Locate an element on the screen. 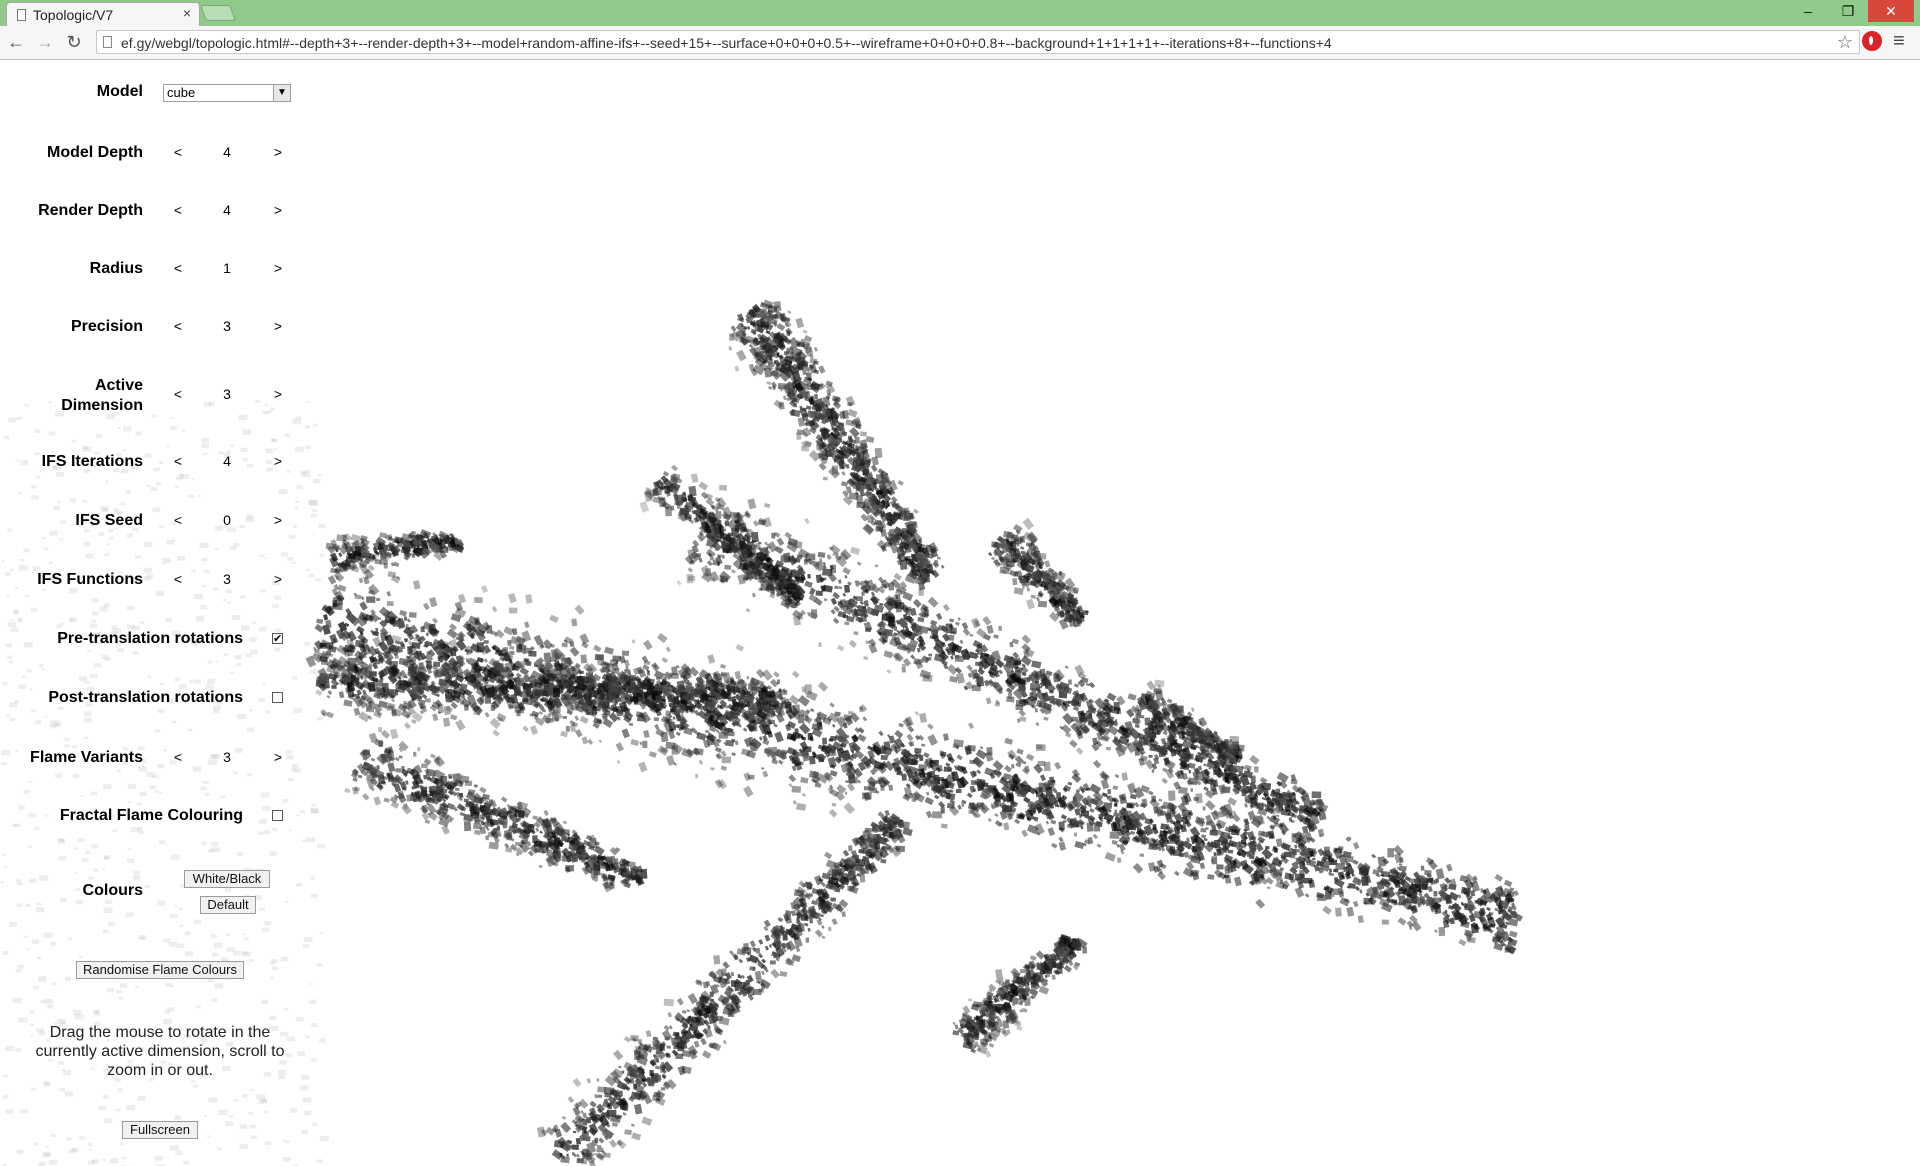 The height and width of the screenshot is (1166, 1920). ifs-seed-value: 0 is located at coordinates (227, 520).